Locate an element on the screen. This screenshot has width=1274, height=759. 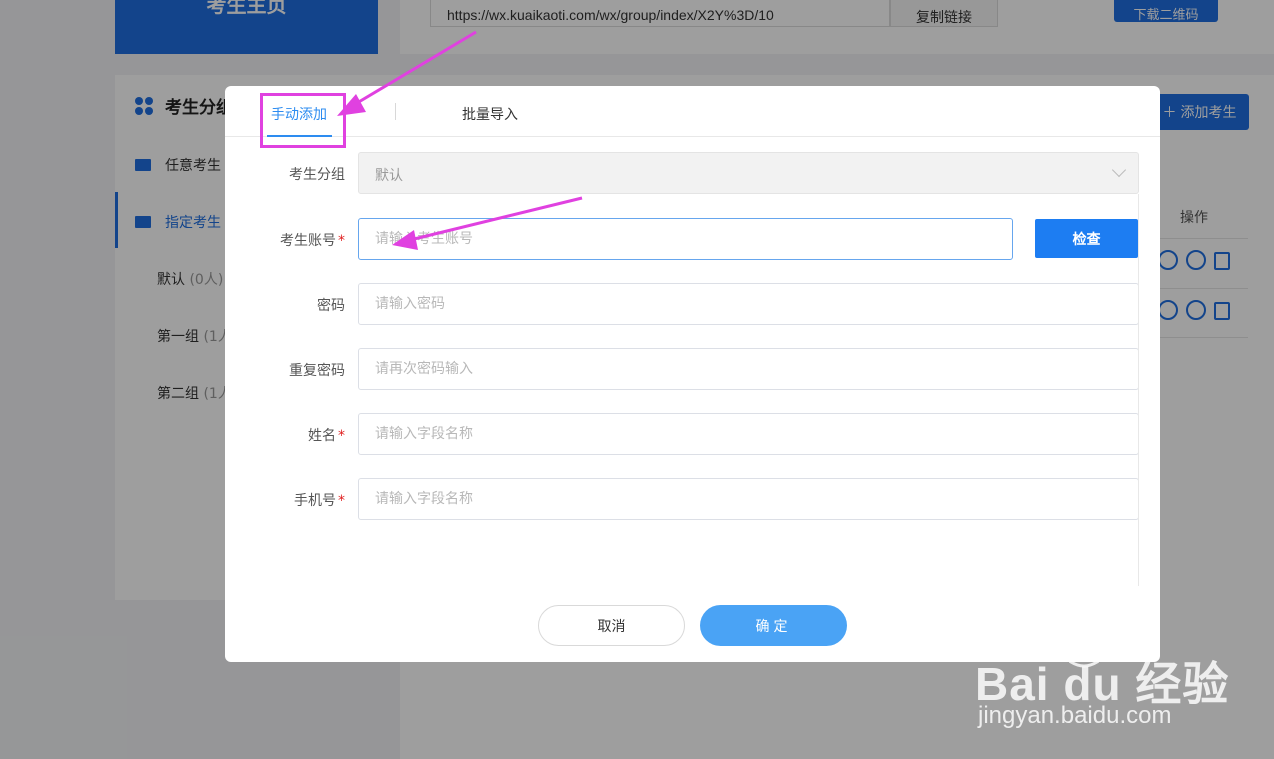
repeat-password-label: 重复密码 is located at coordinates (317, 371).